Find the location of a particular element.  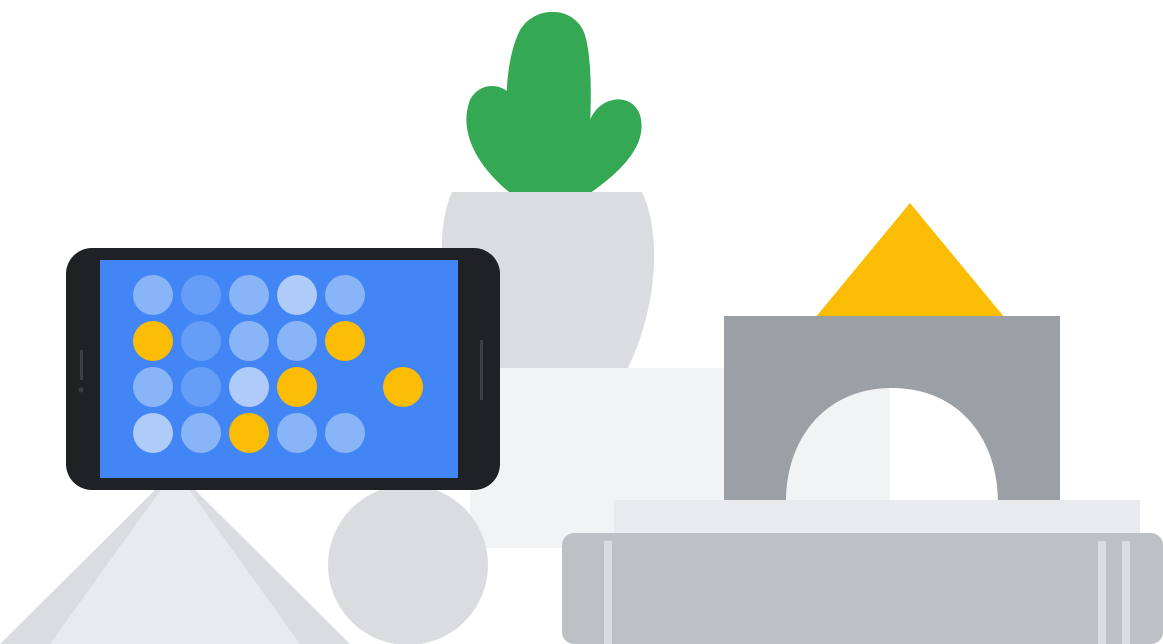

plant-icon is located at coordinates (554, 105).